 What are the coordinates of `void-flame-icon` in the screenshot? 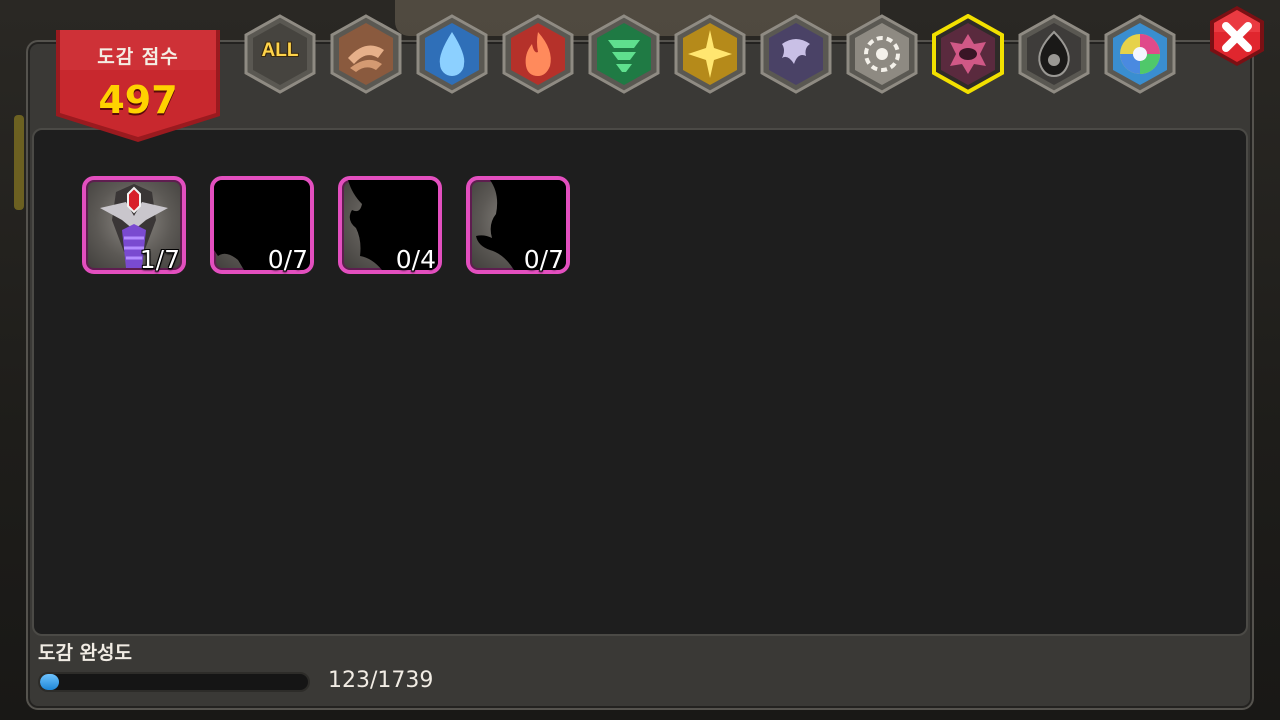 It's located at (1054, 54).